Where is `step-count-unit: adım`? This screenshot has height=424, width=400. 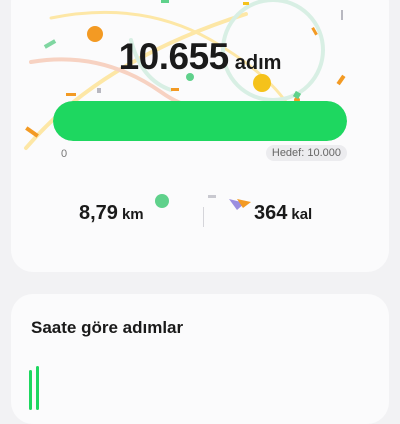 step-count-unit: adım is located at coordinates (258, 63).